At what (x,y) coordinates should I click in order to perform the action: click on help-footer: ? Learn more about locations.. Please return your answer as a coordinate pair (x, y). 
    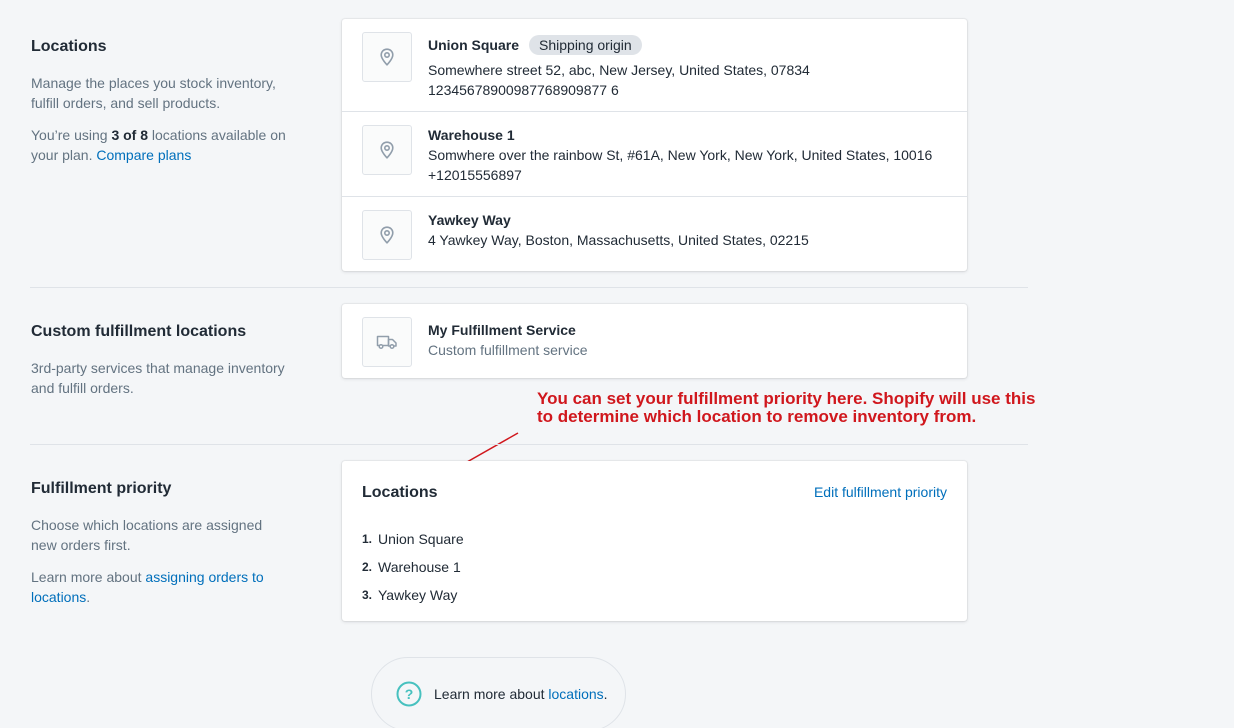
    Looking at the image, I should click on (498, 692).